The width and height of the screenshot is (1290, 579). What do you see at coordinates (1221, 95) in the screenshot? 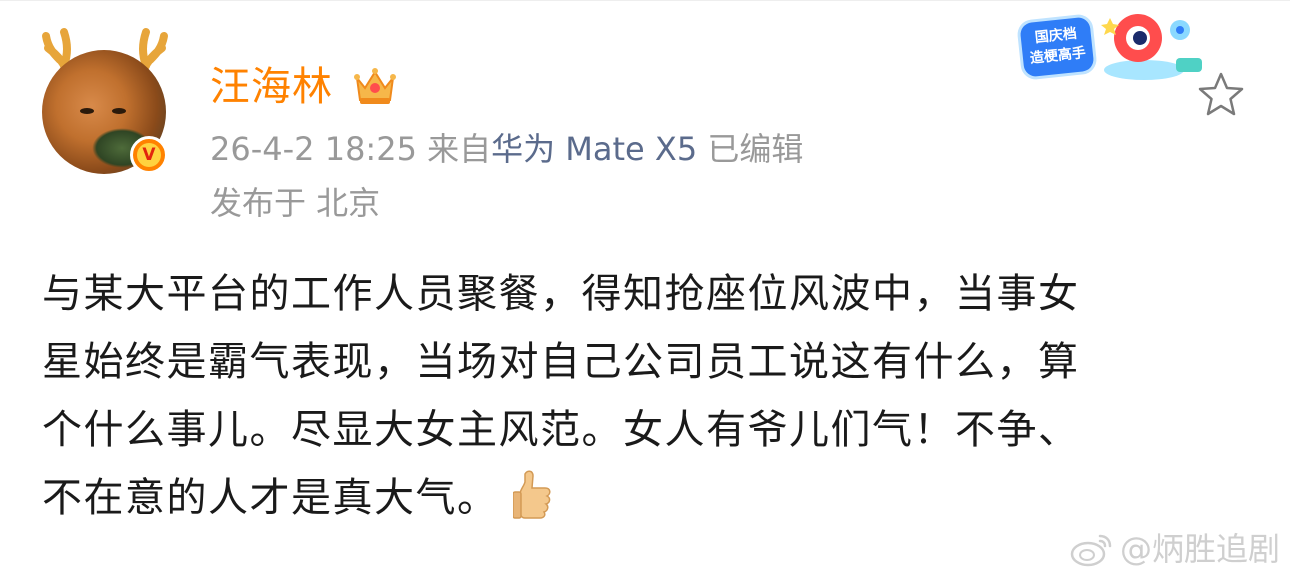
I see `favorite-star-icon` at bounding box center [1221, 95].